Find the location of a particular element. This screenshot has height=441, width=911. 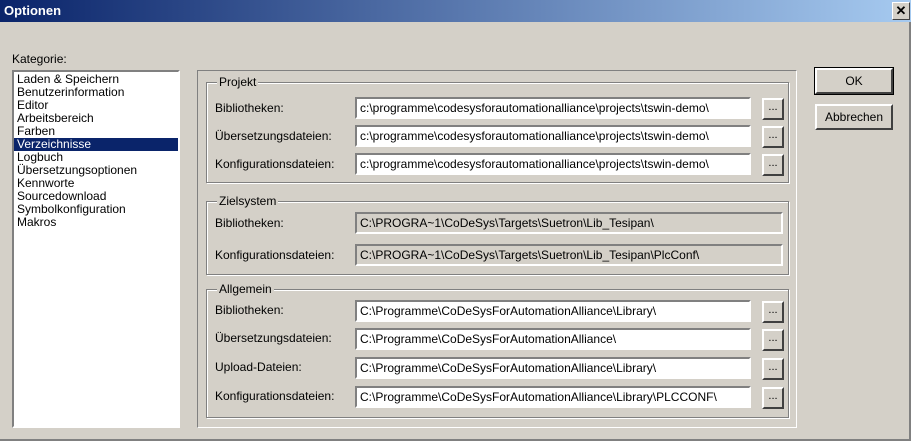

cancel-button: Abbrechen is located at coordinates (854, 117).